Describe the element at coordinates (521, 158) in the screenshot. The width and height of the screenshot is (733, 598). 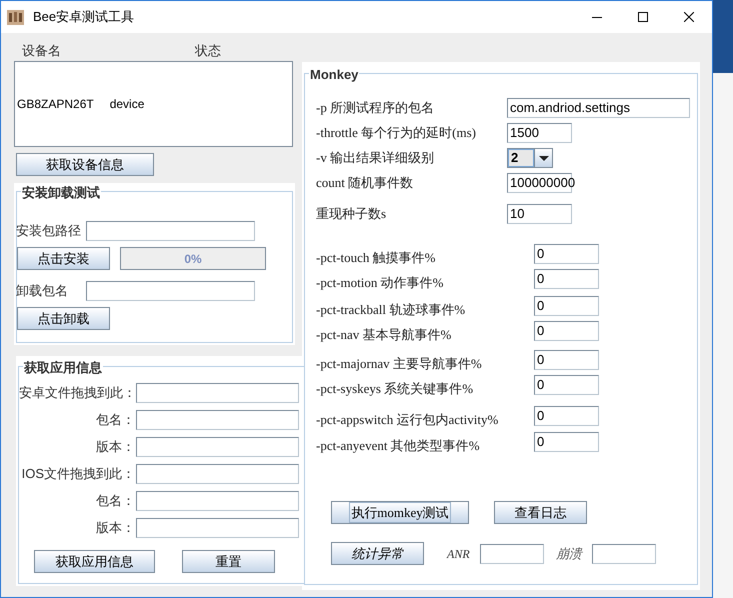
I see `dropdown-value: 2` at that location.